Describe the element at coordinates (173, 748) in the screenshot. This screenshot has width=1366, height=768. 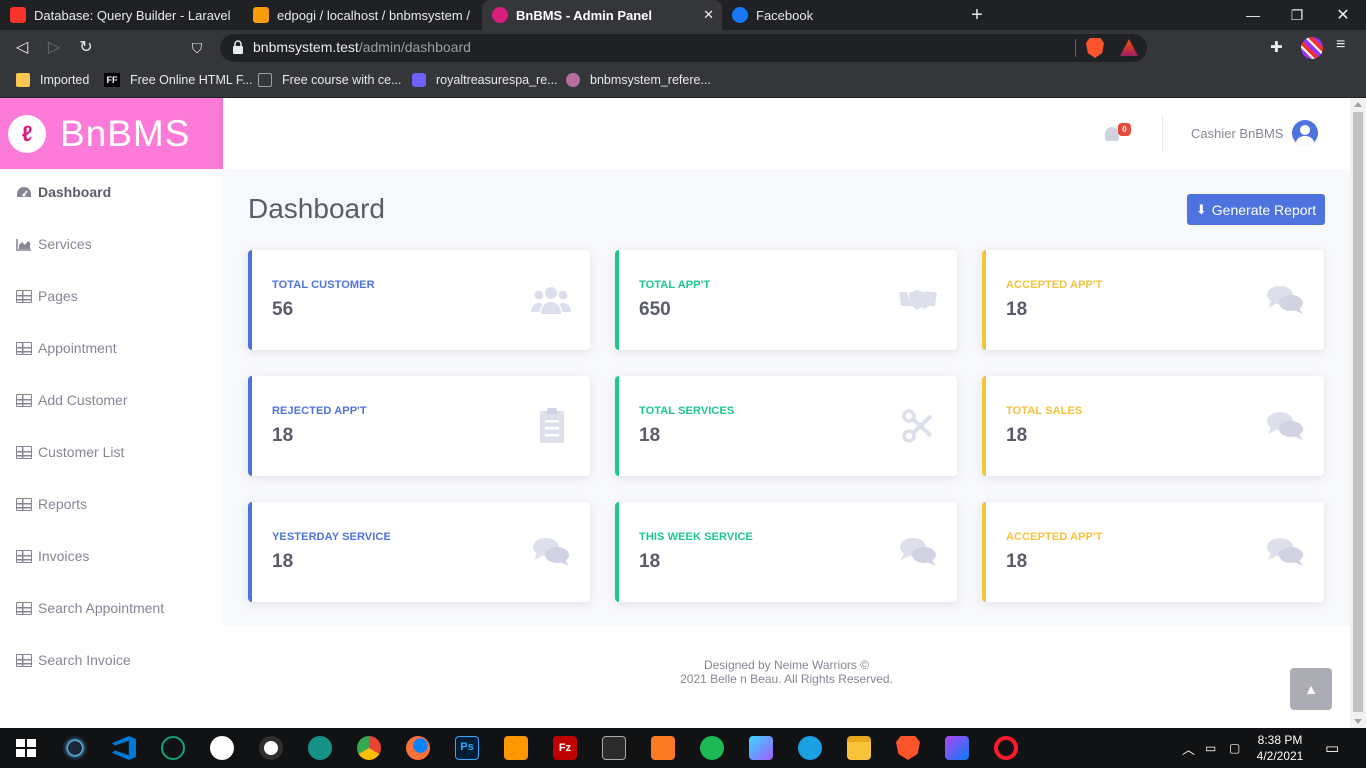
I see `chatgpt-icon` at that location.